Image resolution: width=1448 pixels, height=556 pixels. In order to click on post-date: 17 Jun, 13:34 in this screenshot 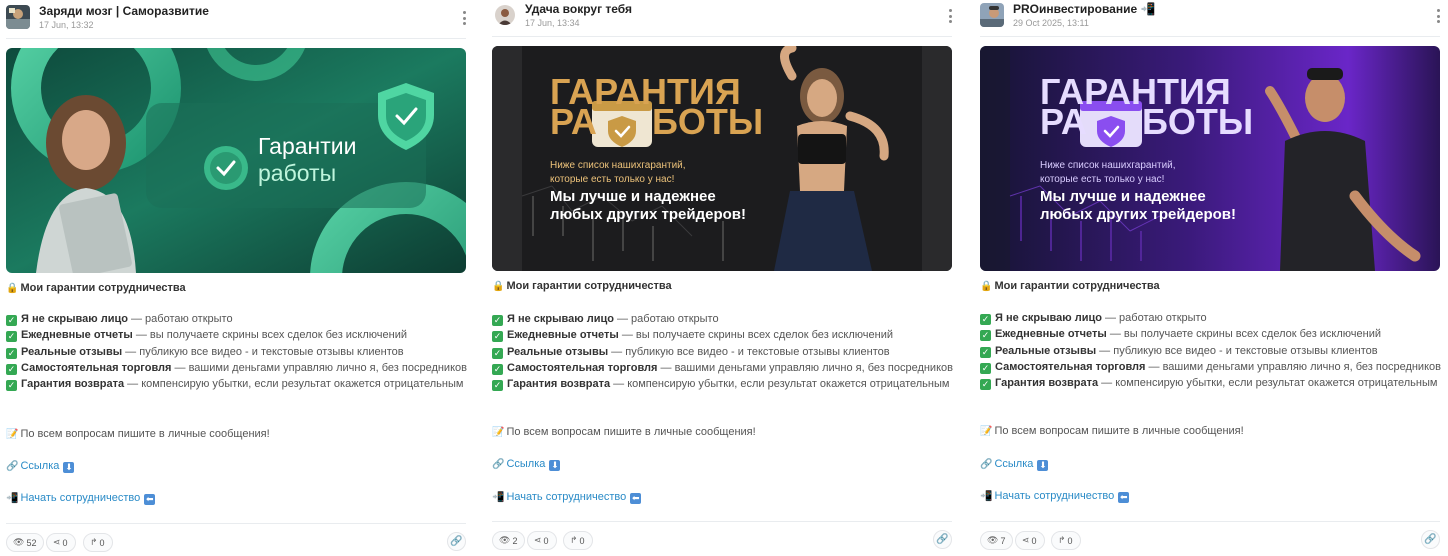, I will do `click(552, 23)`.